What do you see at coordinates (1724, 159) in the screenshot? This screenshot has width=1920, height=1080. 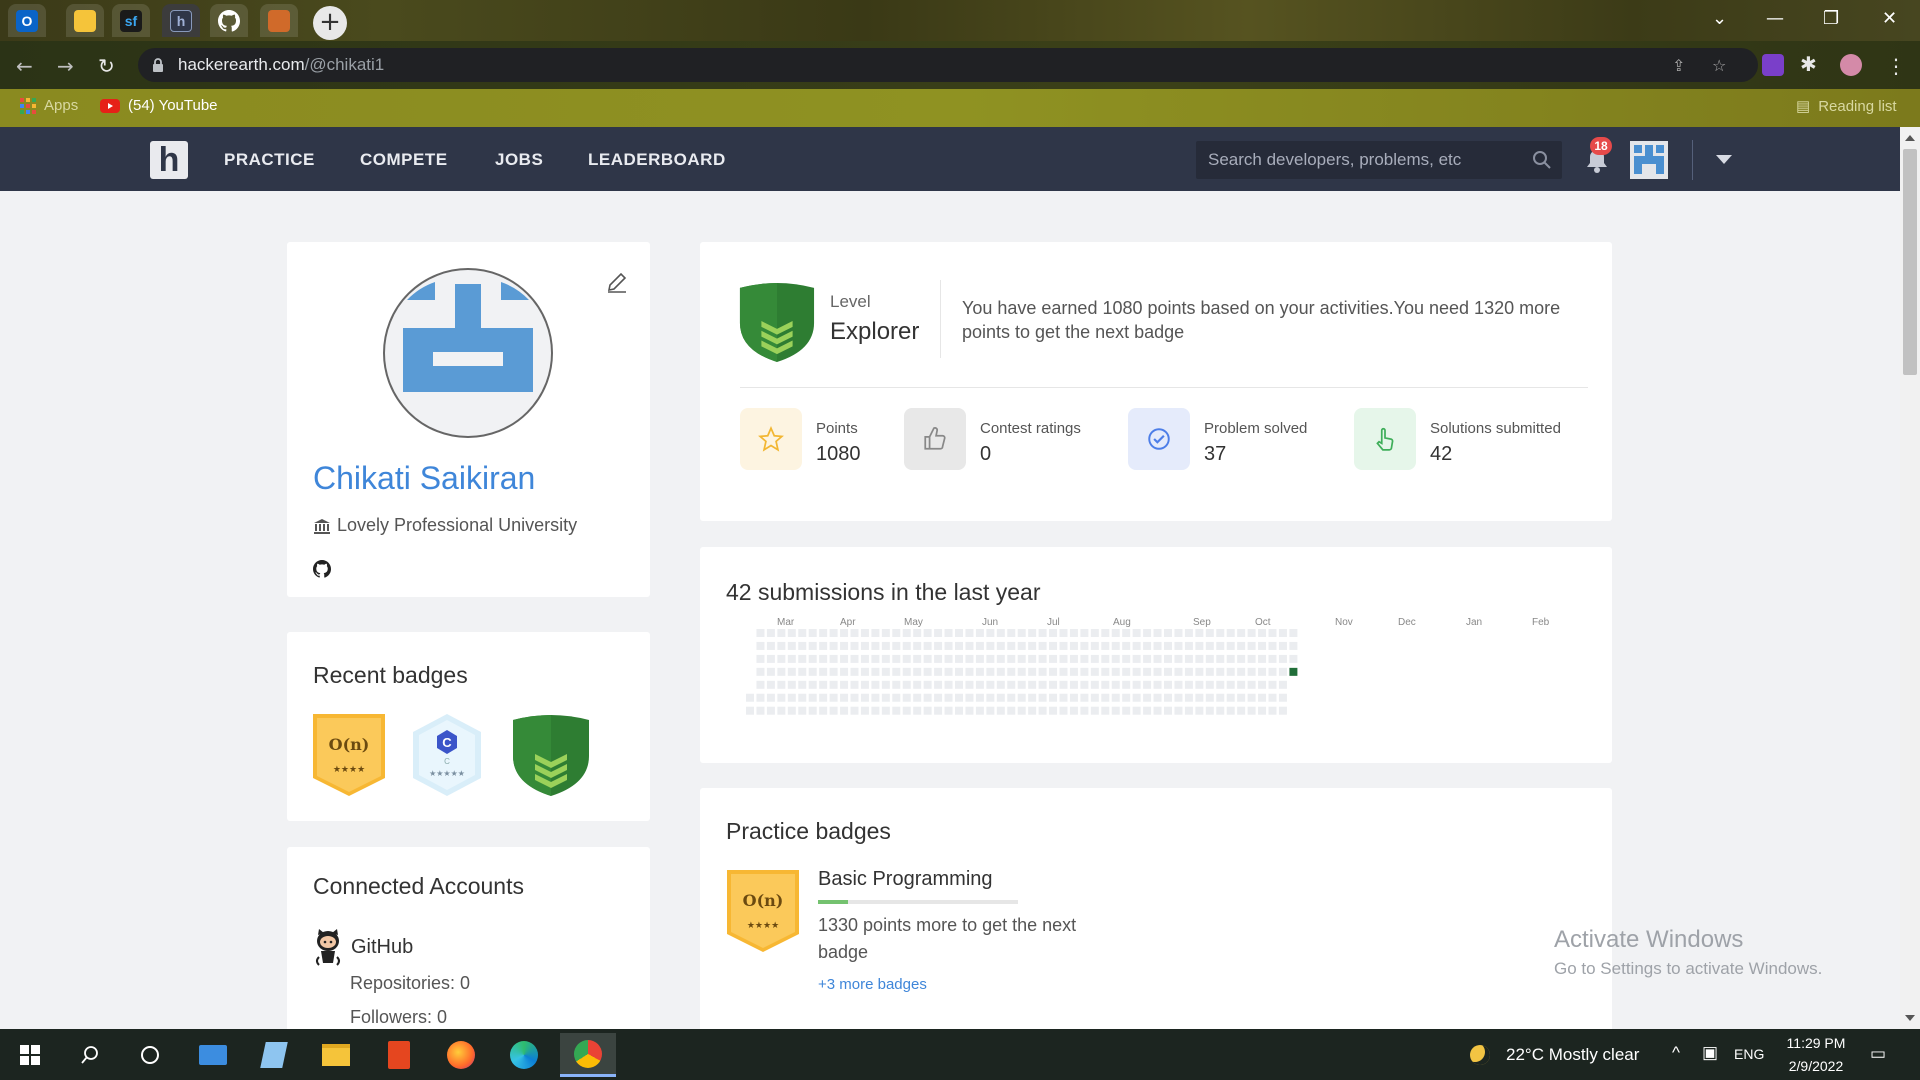 I see `user-menu-dropdown-icon` at bounding box center [1724, 159].